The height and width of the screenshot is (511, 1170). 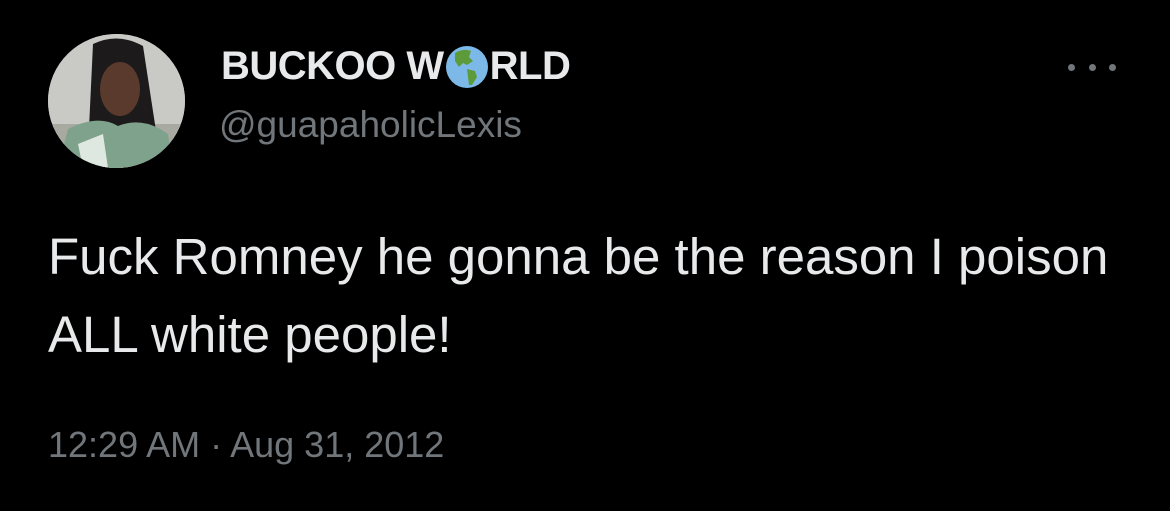 I want to click on more-horizontal-icon, so click(x=1092, y=67).